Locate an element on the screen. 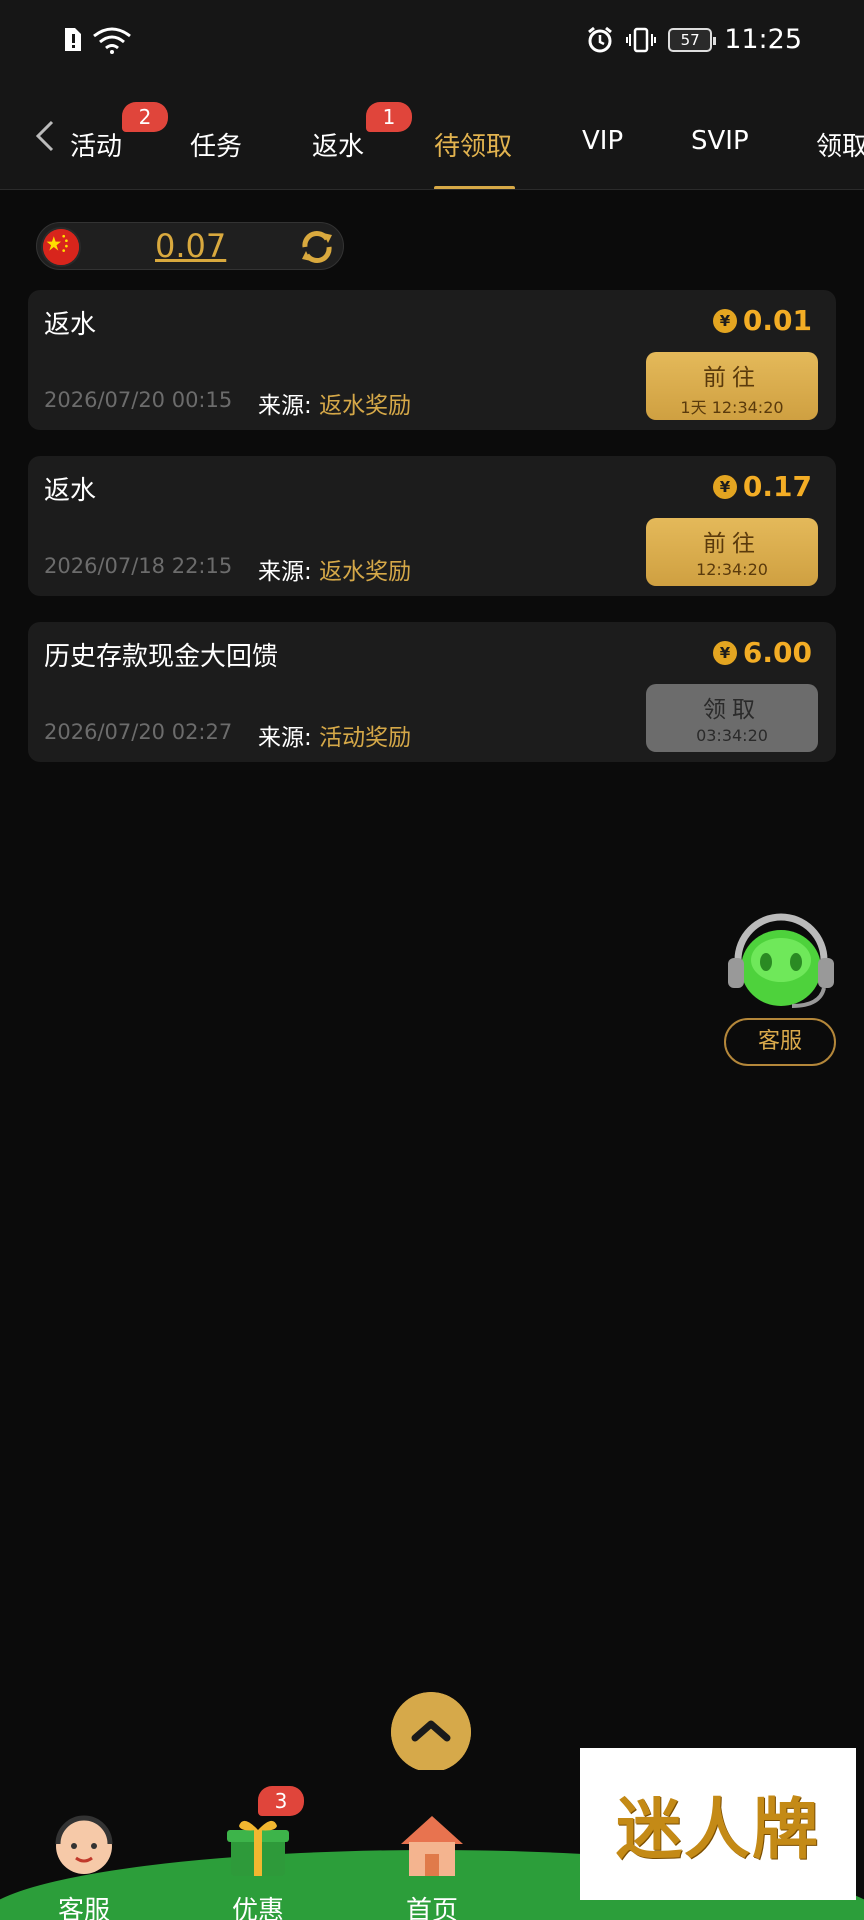  amount-value: 6.00 is located at coordinates (777, 652).